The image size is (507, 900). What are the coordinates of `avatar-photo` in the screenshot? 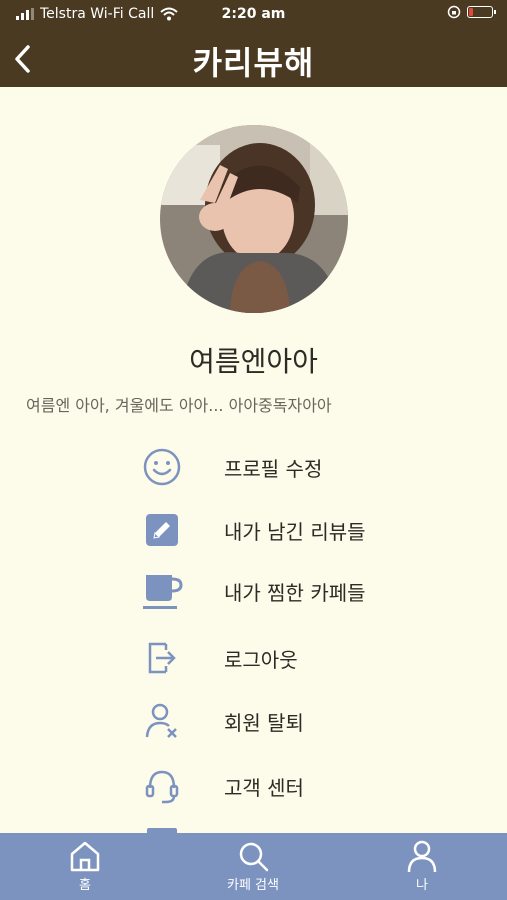 It's located at (254, 219).